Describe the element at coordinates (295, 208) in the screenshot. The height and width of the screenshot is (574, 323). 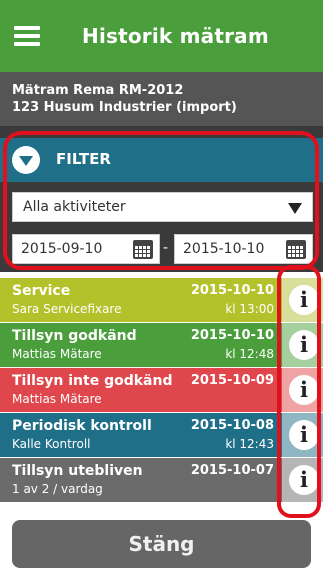
I see `dropdown-arrow-icon` at that location.